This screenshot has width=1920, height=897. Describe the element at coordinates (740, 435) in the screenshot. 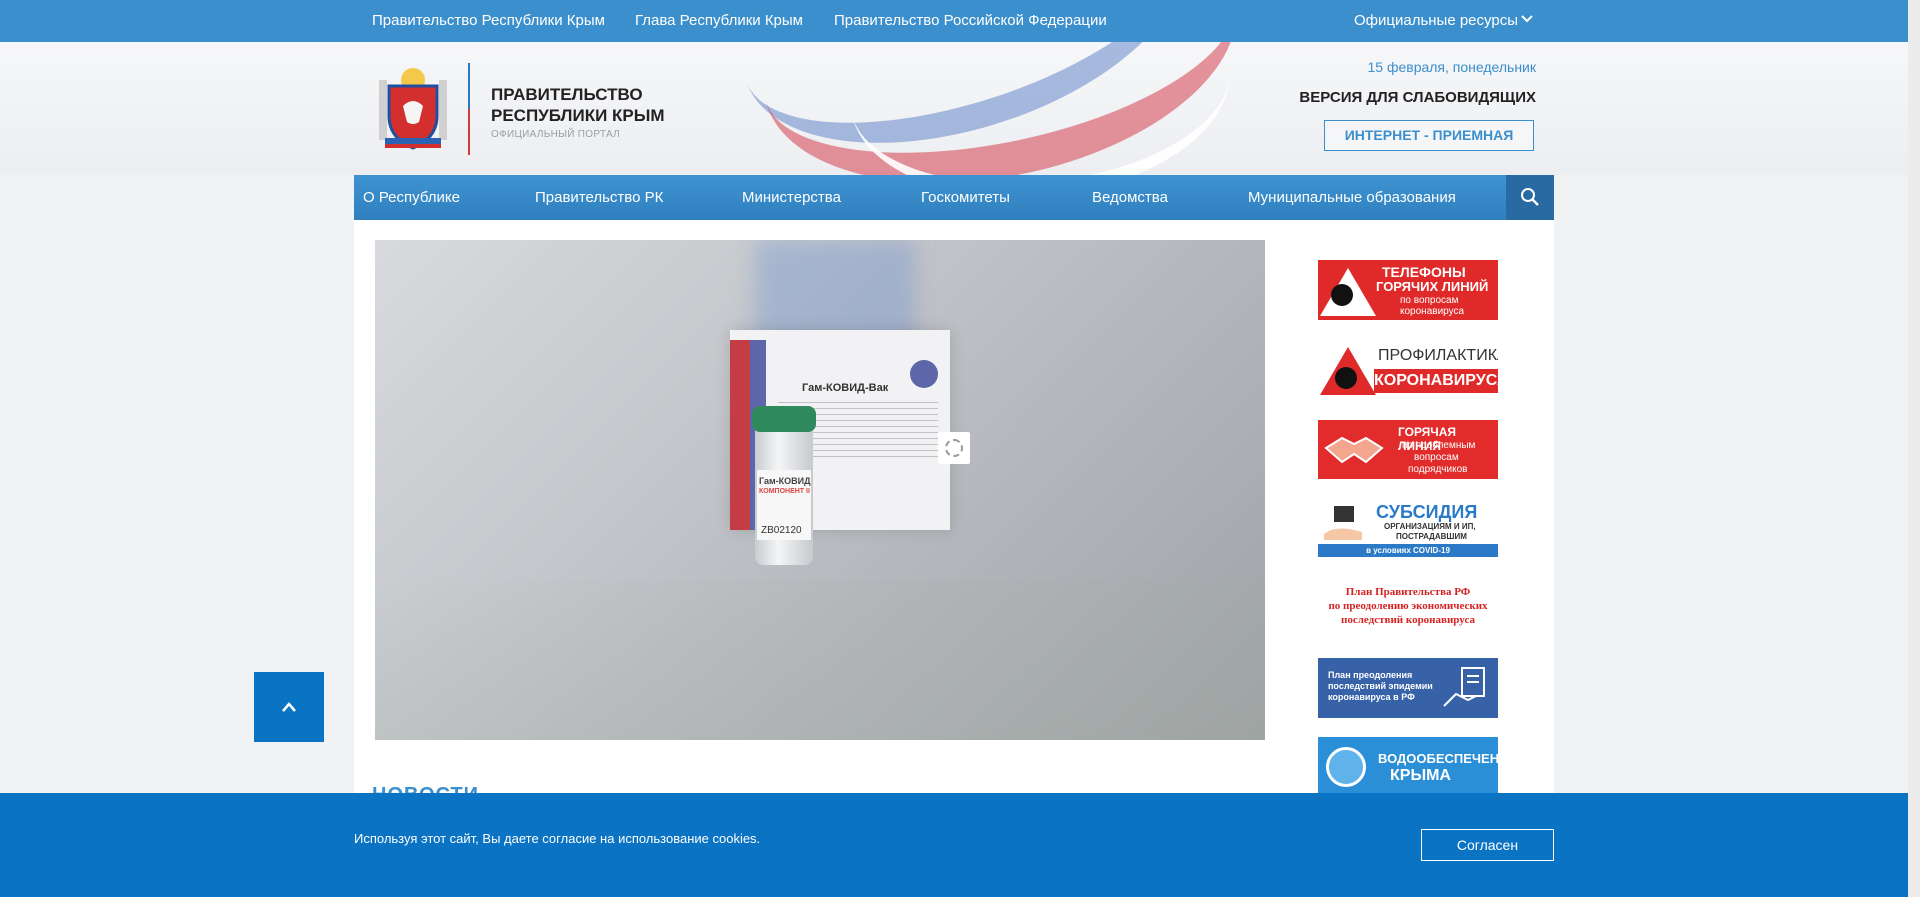

I see `box-red-stripe` at that location.